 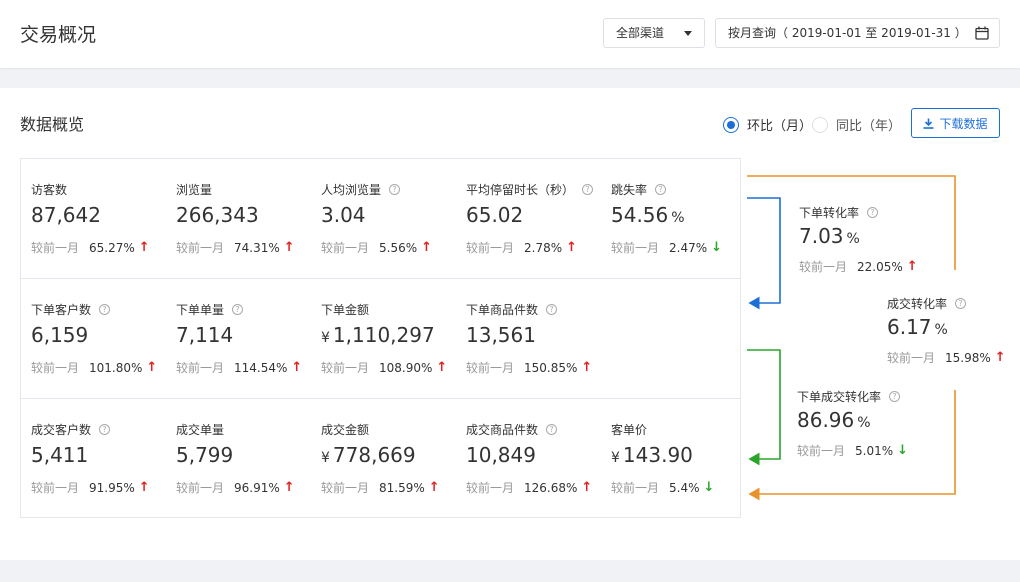 What do you see at coordinates (666, 247) in the screenshot?
I see `metric-comparison: 较前一月 2.47% ↓` at bounding box center [666, 247].